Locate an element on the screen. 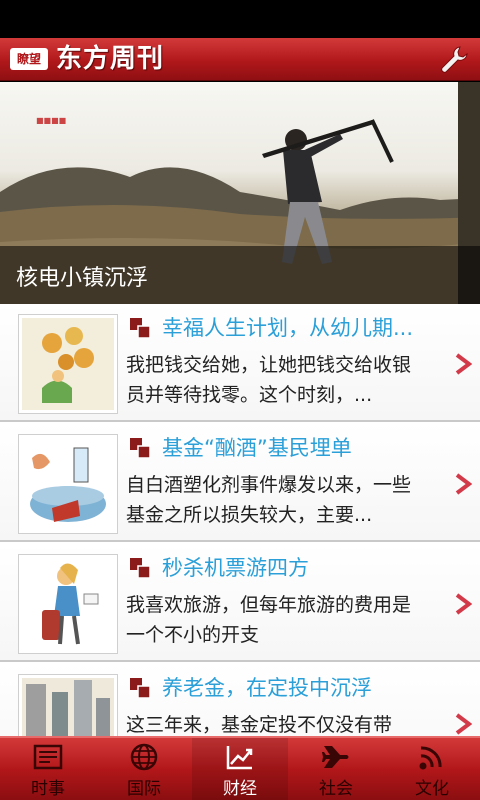 The image size is (480, 800). tab-society: 社会 is located at coordinates (336, 769).